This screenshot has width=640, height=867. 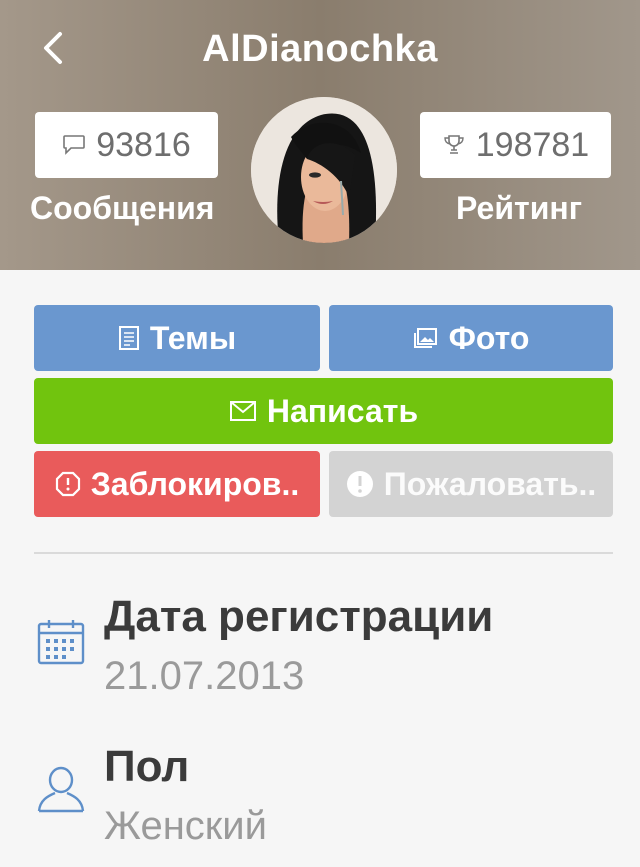 What do you see at coordinates (242, 411) in the screenshot?
I see `envelope-icon` at bounding box center [242, 411].